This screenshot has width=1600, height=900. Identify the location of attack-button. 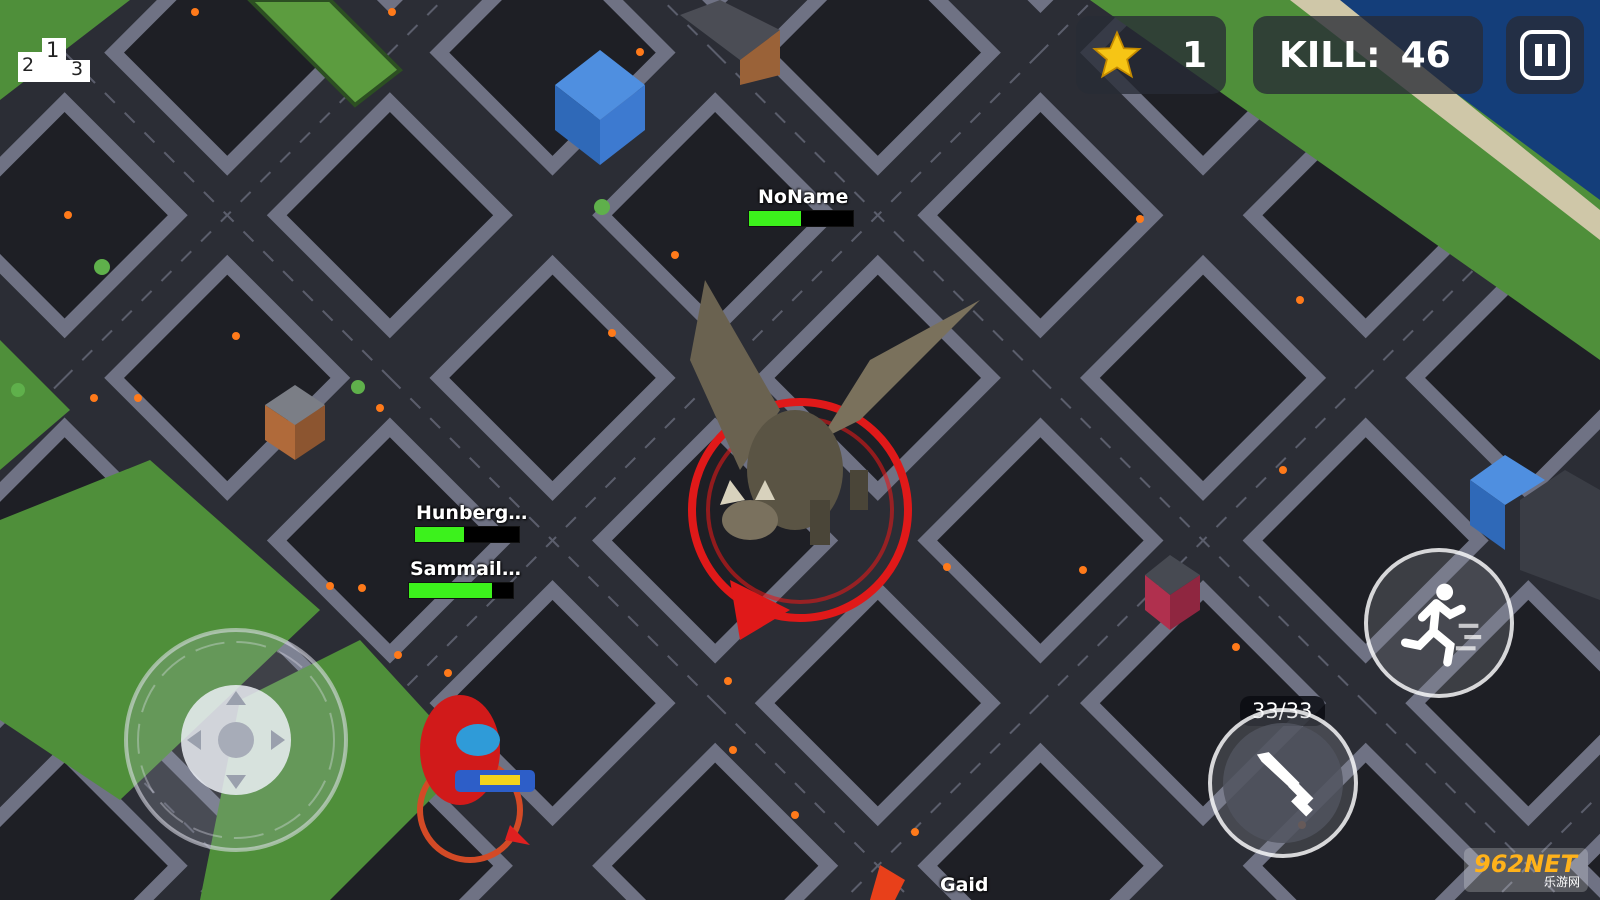
(1283, 783).